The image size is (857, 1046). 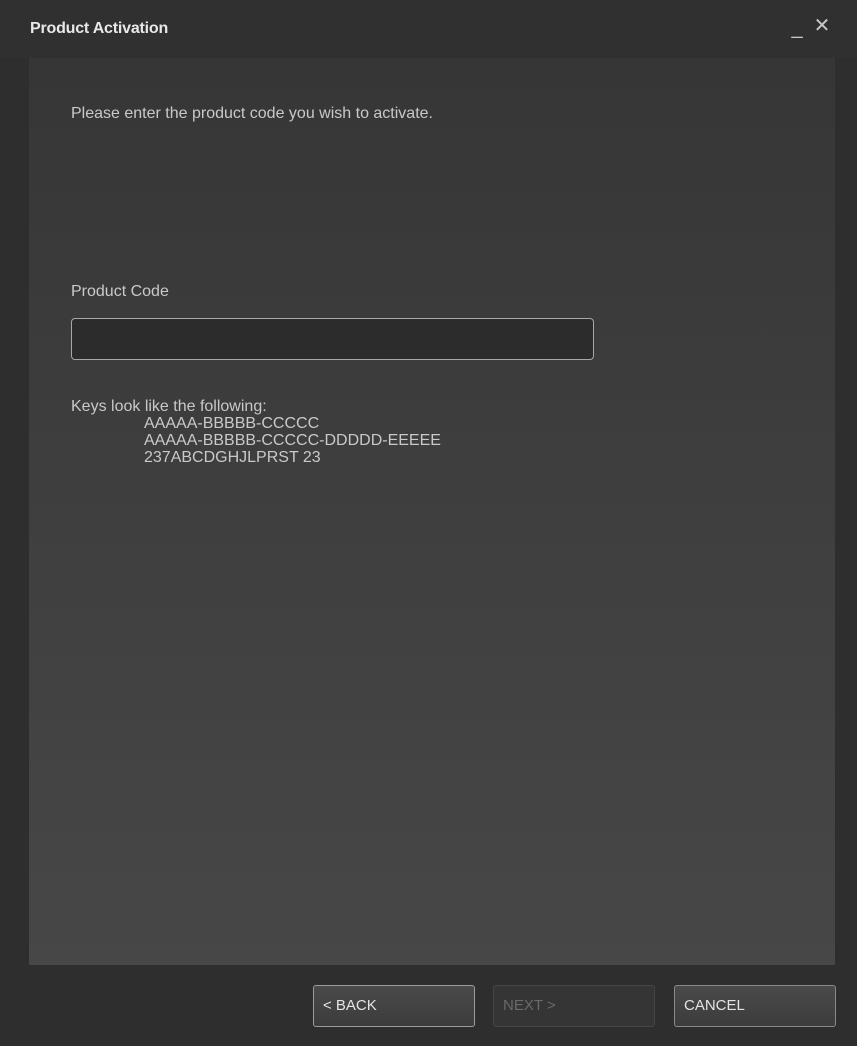 What do you see at coordinates (120, 291) in the screenshot?
I see `product-code-label: Product Code` at bounding box center [120, 291].